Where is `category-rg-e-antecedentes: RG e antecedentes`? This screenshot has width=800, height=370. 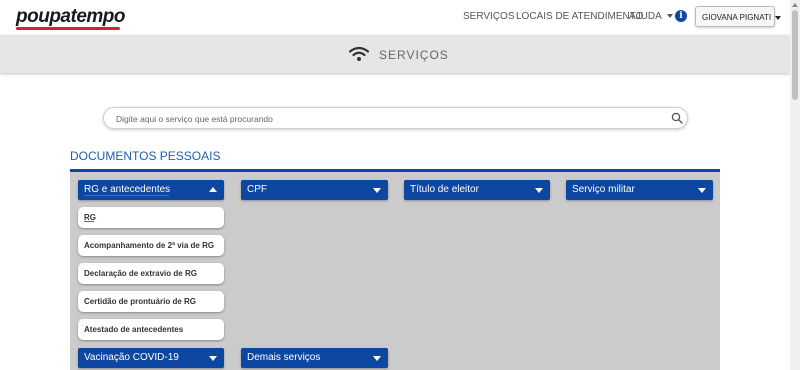 category-rg-e-antecedentes: RG e antecedentes is located at coordinates (151, 190).